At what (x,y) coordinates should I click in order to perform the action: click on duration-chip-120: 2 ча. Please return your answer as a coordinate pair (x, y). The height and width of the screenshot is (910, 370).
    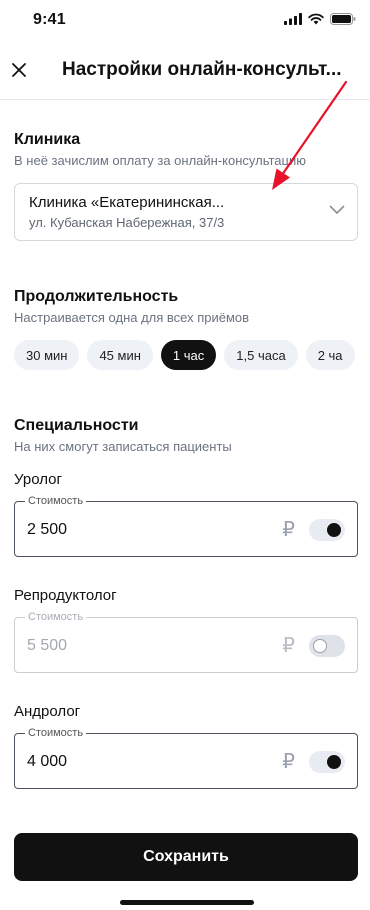
    Looking at the image, I should click on (330, 355).